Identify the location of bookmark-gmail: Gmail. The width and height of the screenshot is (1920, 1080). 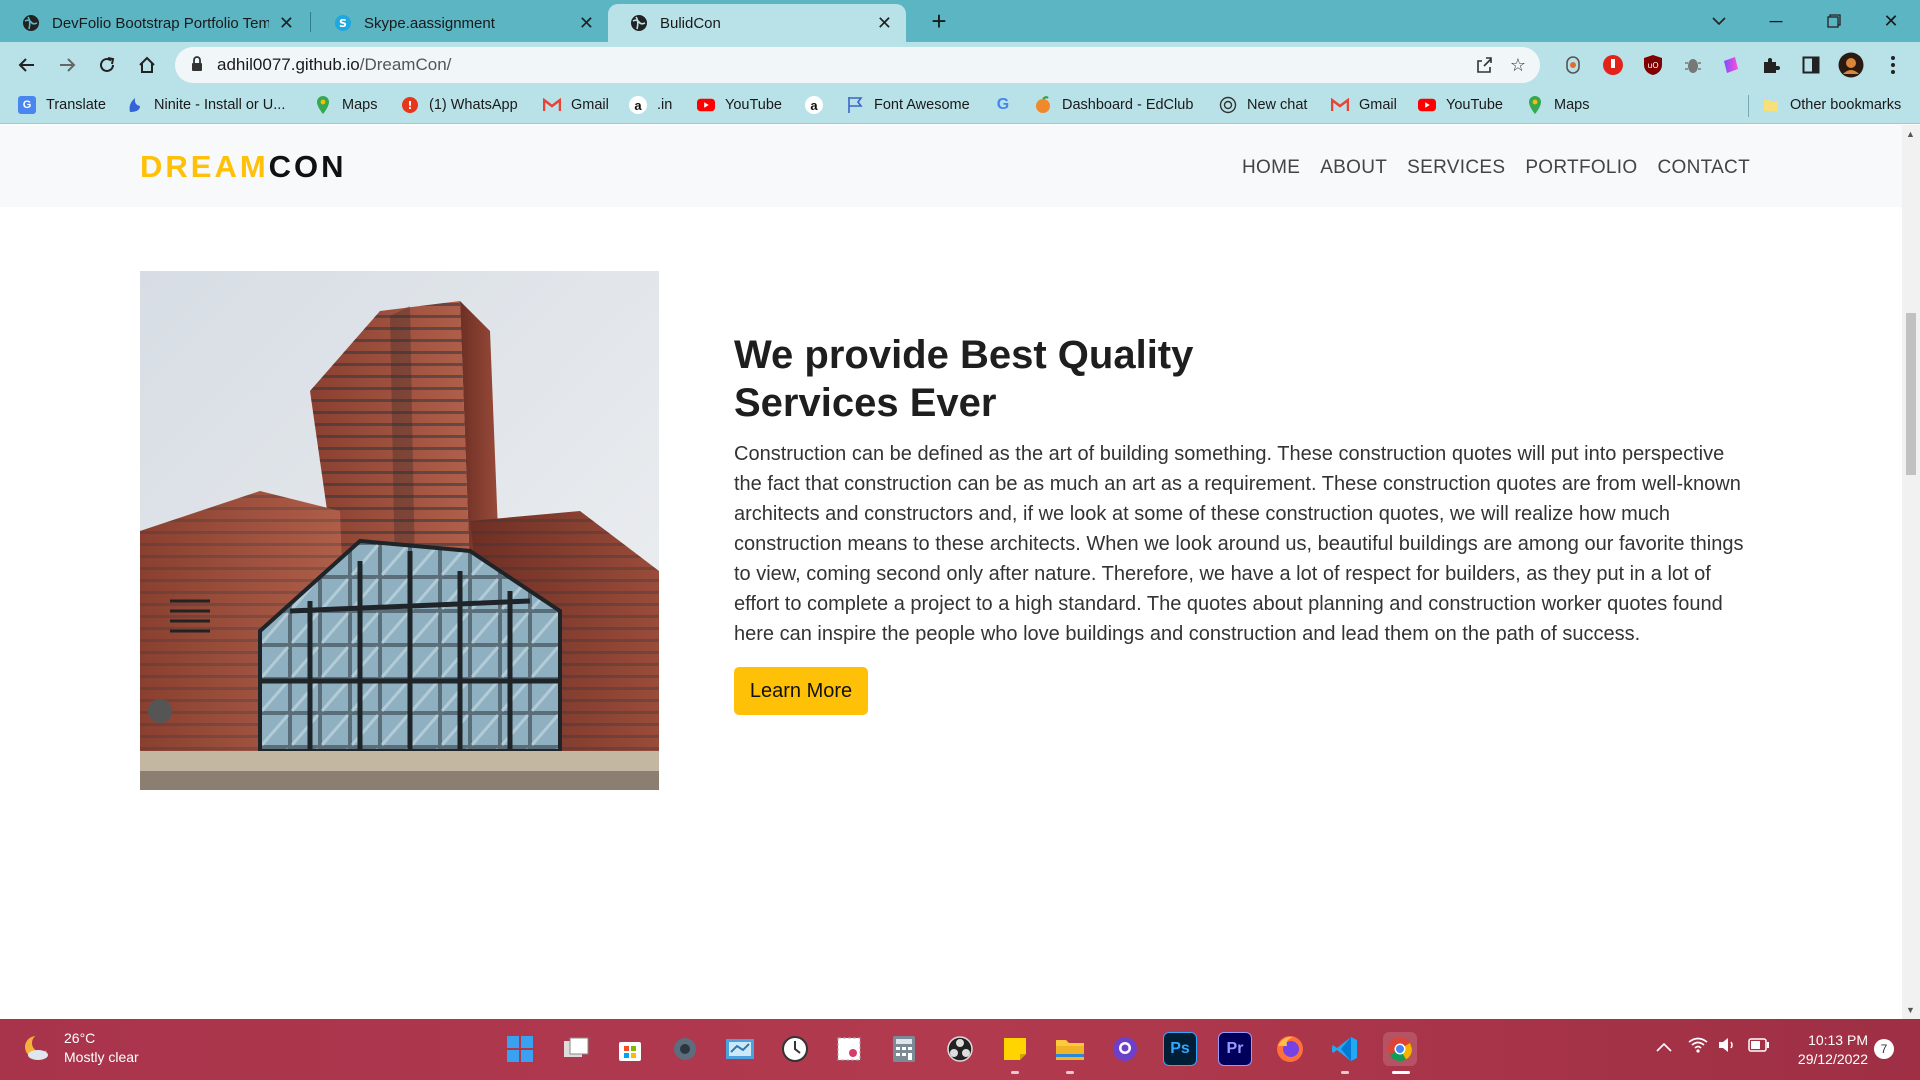
(576, 105).